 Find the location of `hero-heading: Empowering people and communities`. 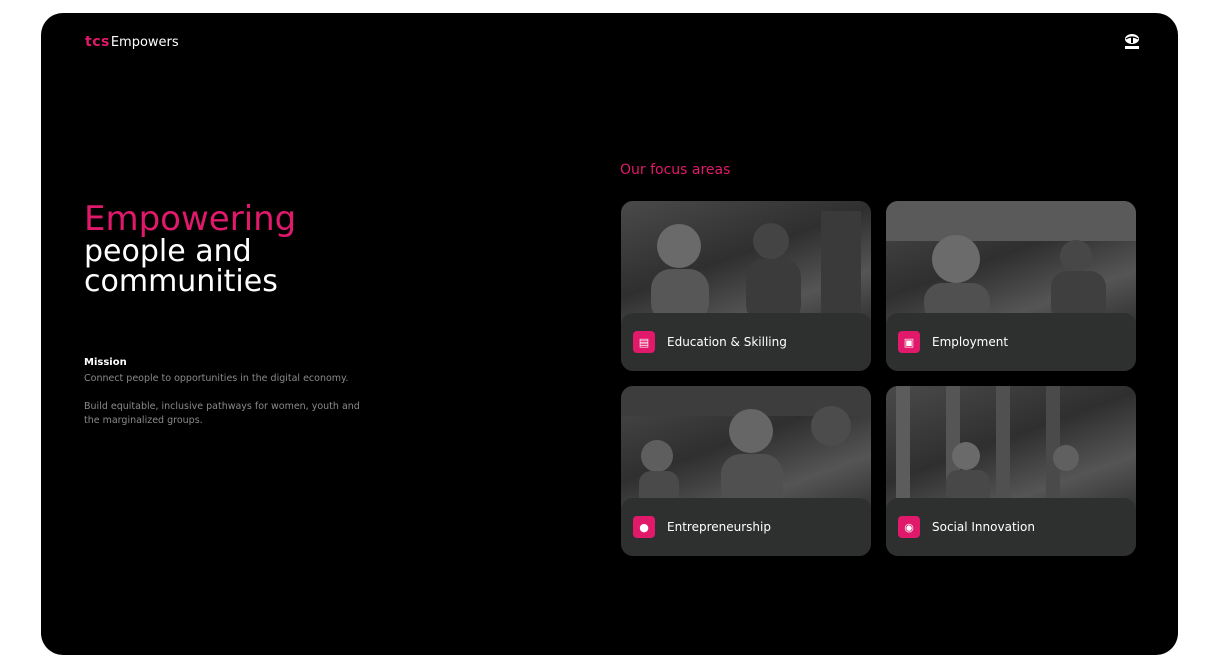

hero-heading: Empowering people and communities is located at coordinates (190, 250).